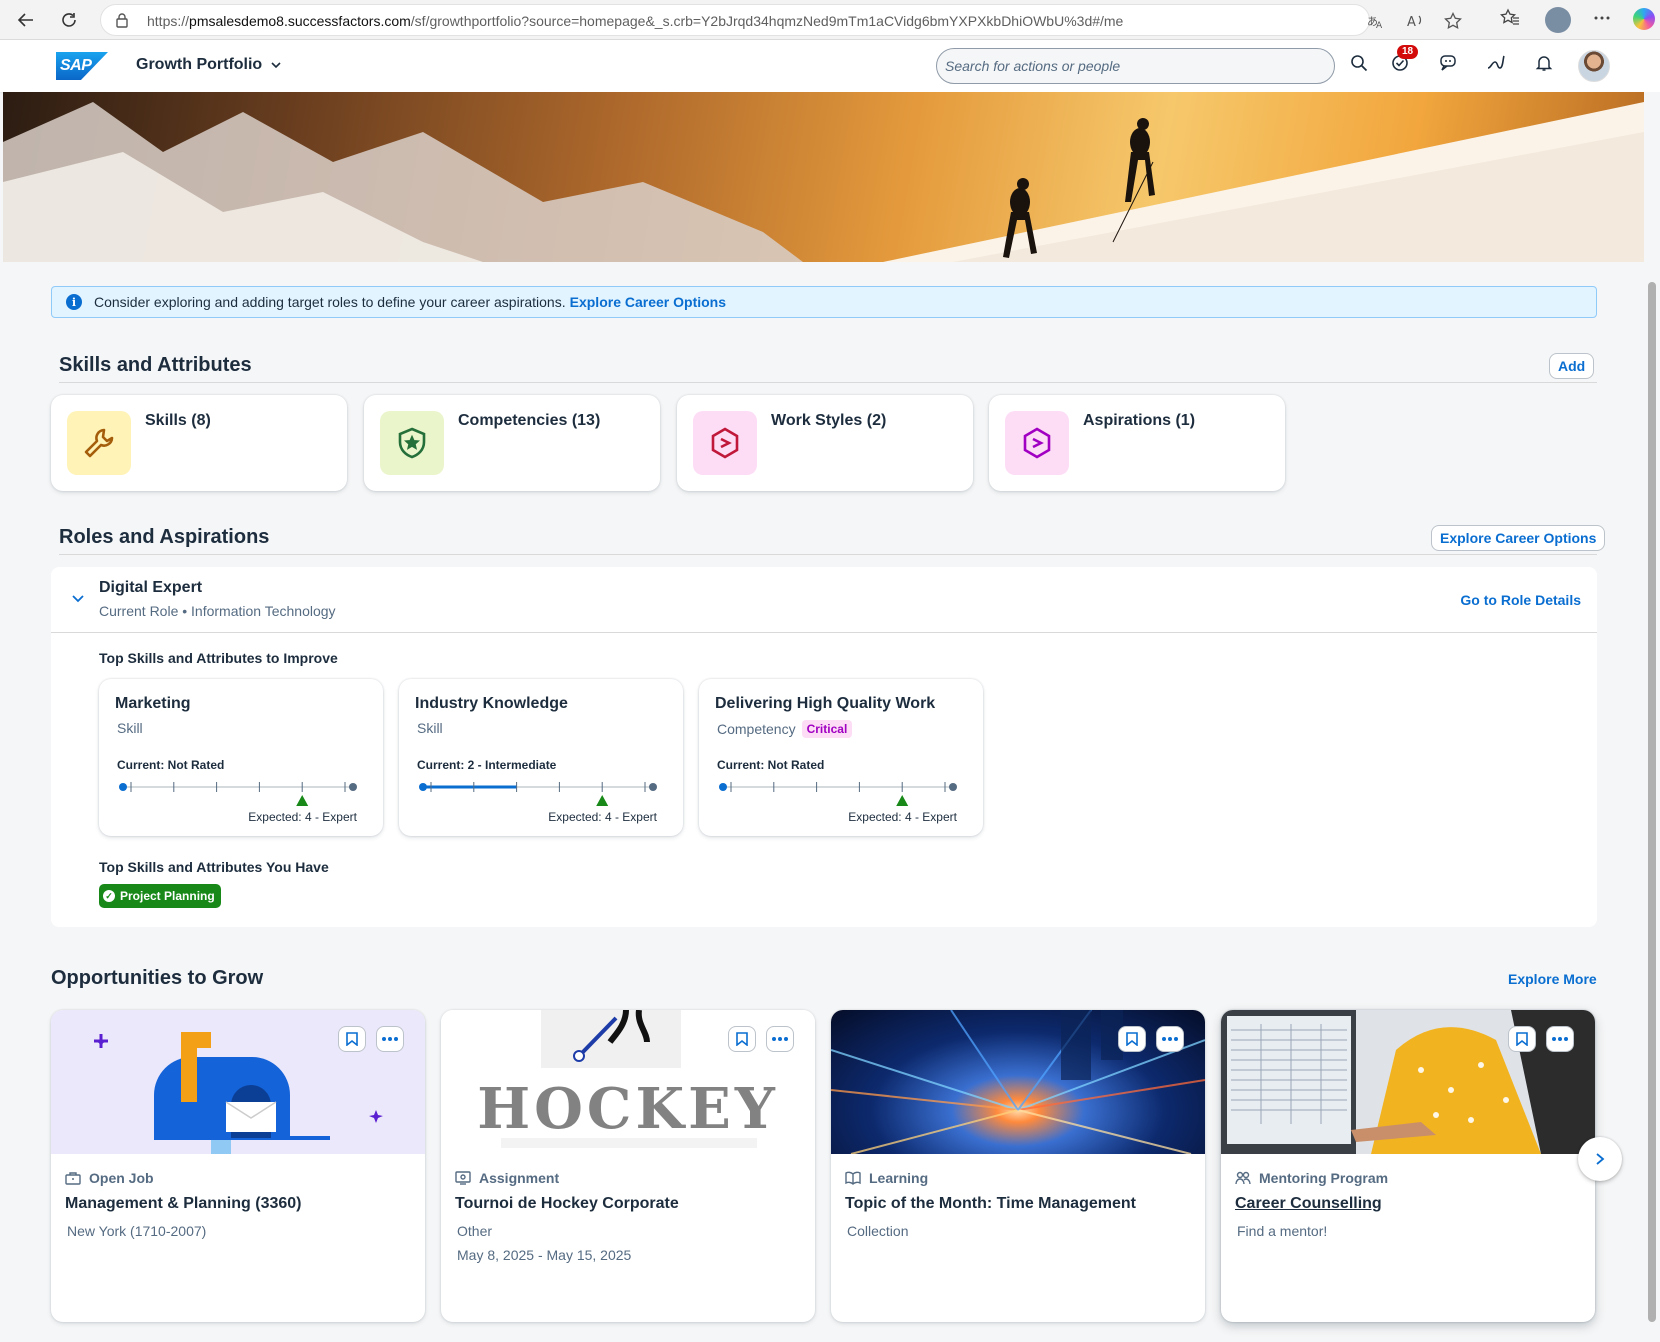 The width and height of the screenshot is (1660, 1342). What do you see at coordinates (157, 978) in the screenshot?
I see `opportunities-title: Opportunities to Grow` at bounding box center [157, 978].